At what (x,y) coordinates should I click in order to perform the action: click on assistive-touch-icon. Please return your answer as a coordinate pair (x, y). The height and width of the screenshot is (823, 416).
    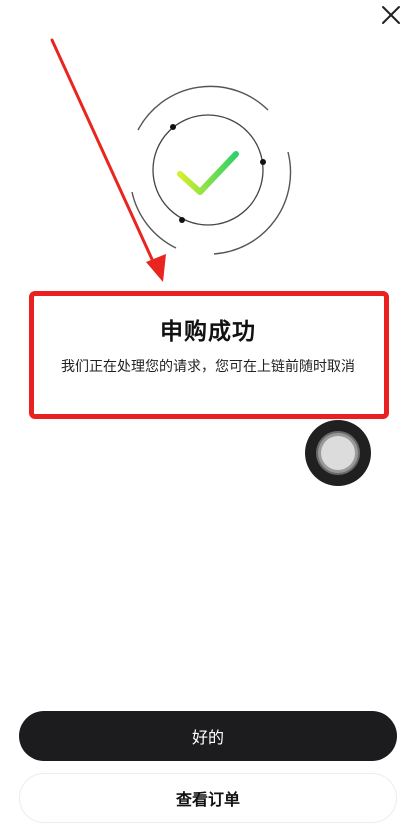
    Looking at the image, I should click on (338, 453).